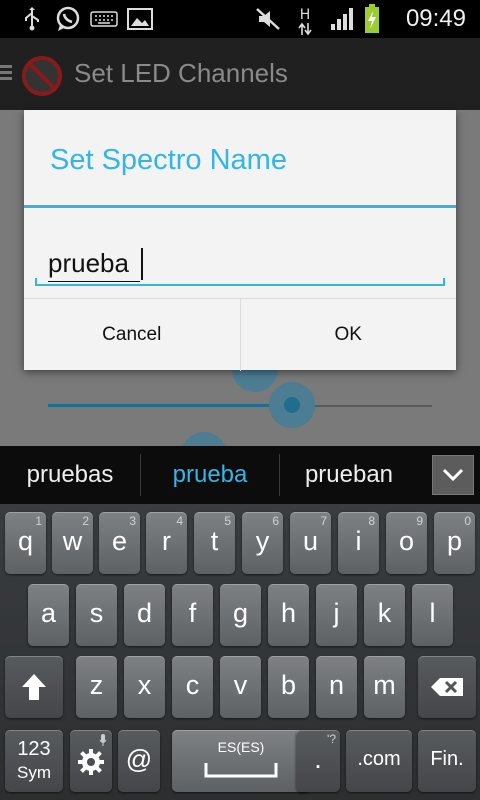 Image resolution: width=480 pixels, height=800 pixels. What do you see at coordinates (241, 747) in the screenshot?
I see `space-language-label: ES(ES)` at bounding box center [241, 747].